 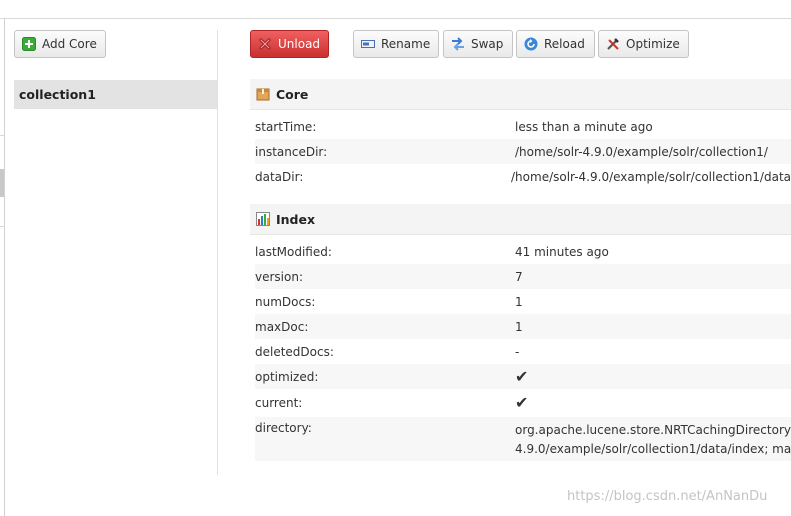 What do you see at coordinates (653, 44) in the screenshot?
I see `optimize-label: Optimize` at bounding box center [653, 44].